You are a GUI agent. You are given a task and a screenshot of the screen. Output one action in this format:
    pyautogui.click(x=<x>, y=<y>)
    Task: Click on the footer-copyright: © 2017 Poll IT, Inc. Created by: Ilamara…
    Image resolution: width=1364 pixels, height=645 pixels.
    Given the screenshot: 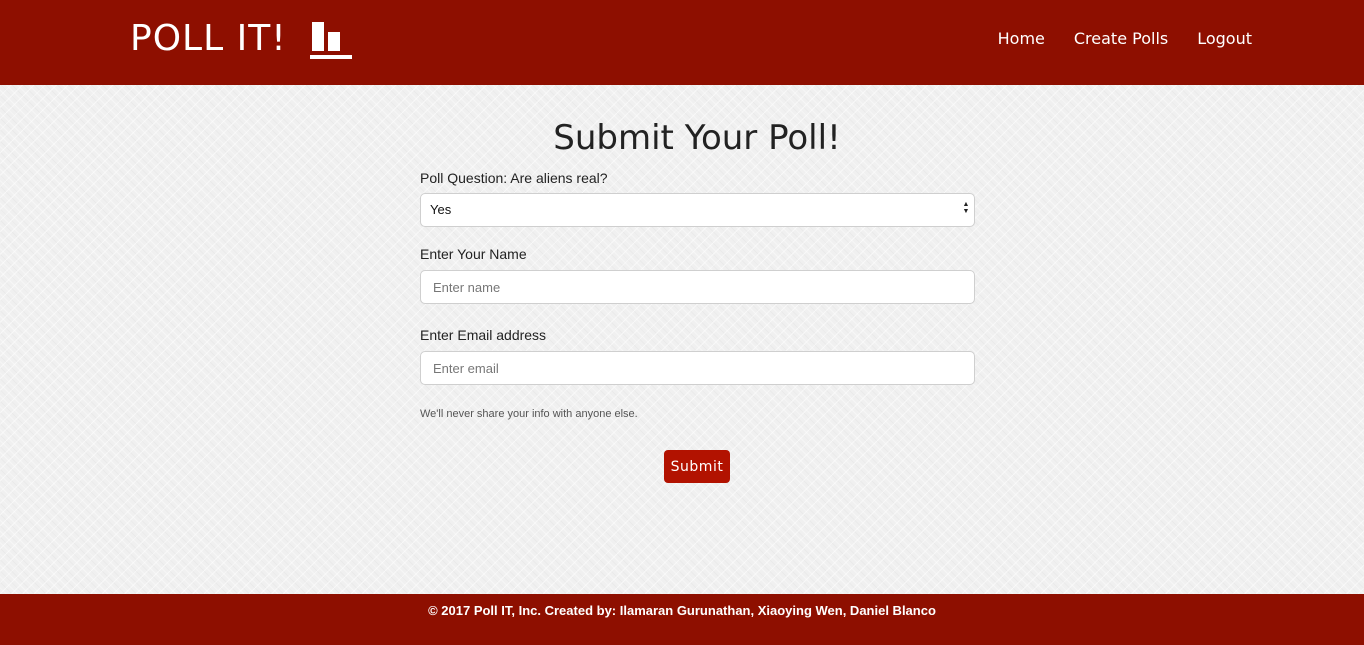 What is the action you would take?
    pyautogui.click(x=682, y=610)
    